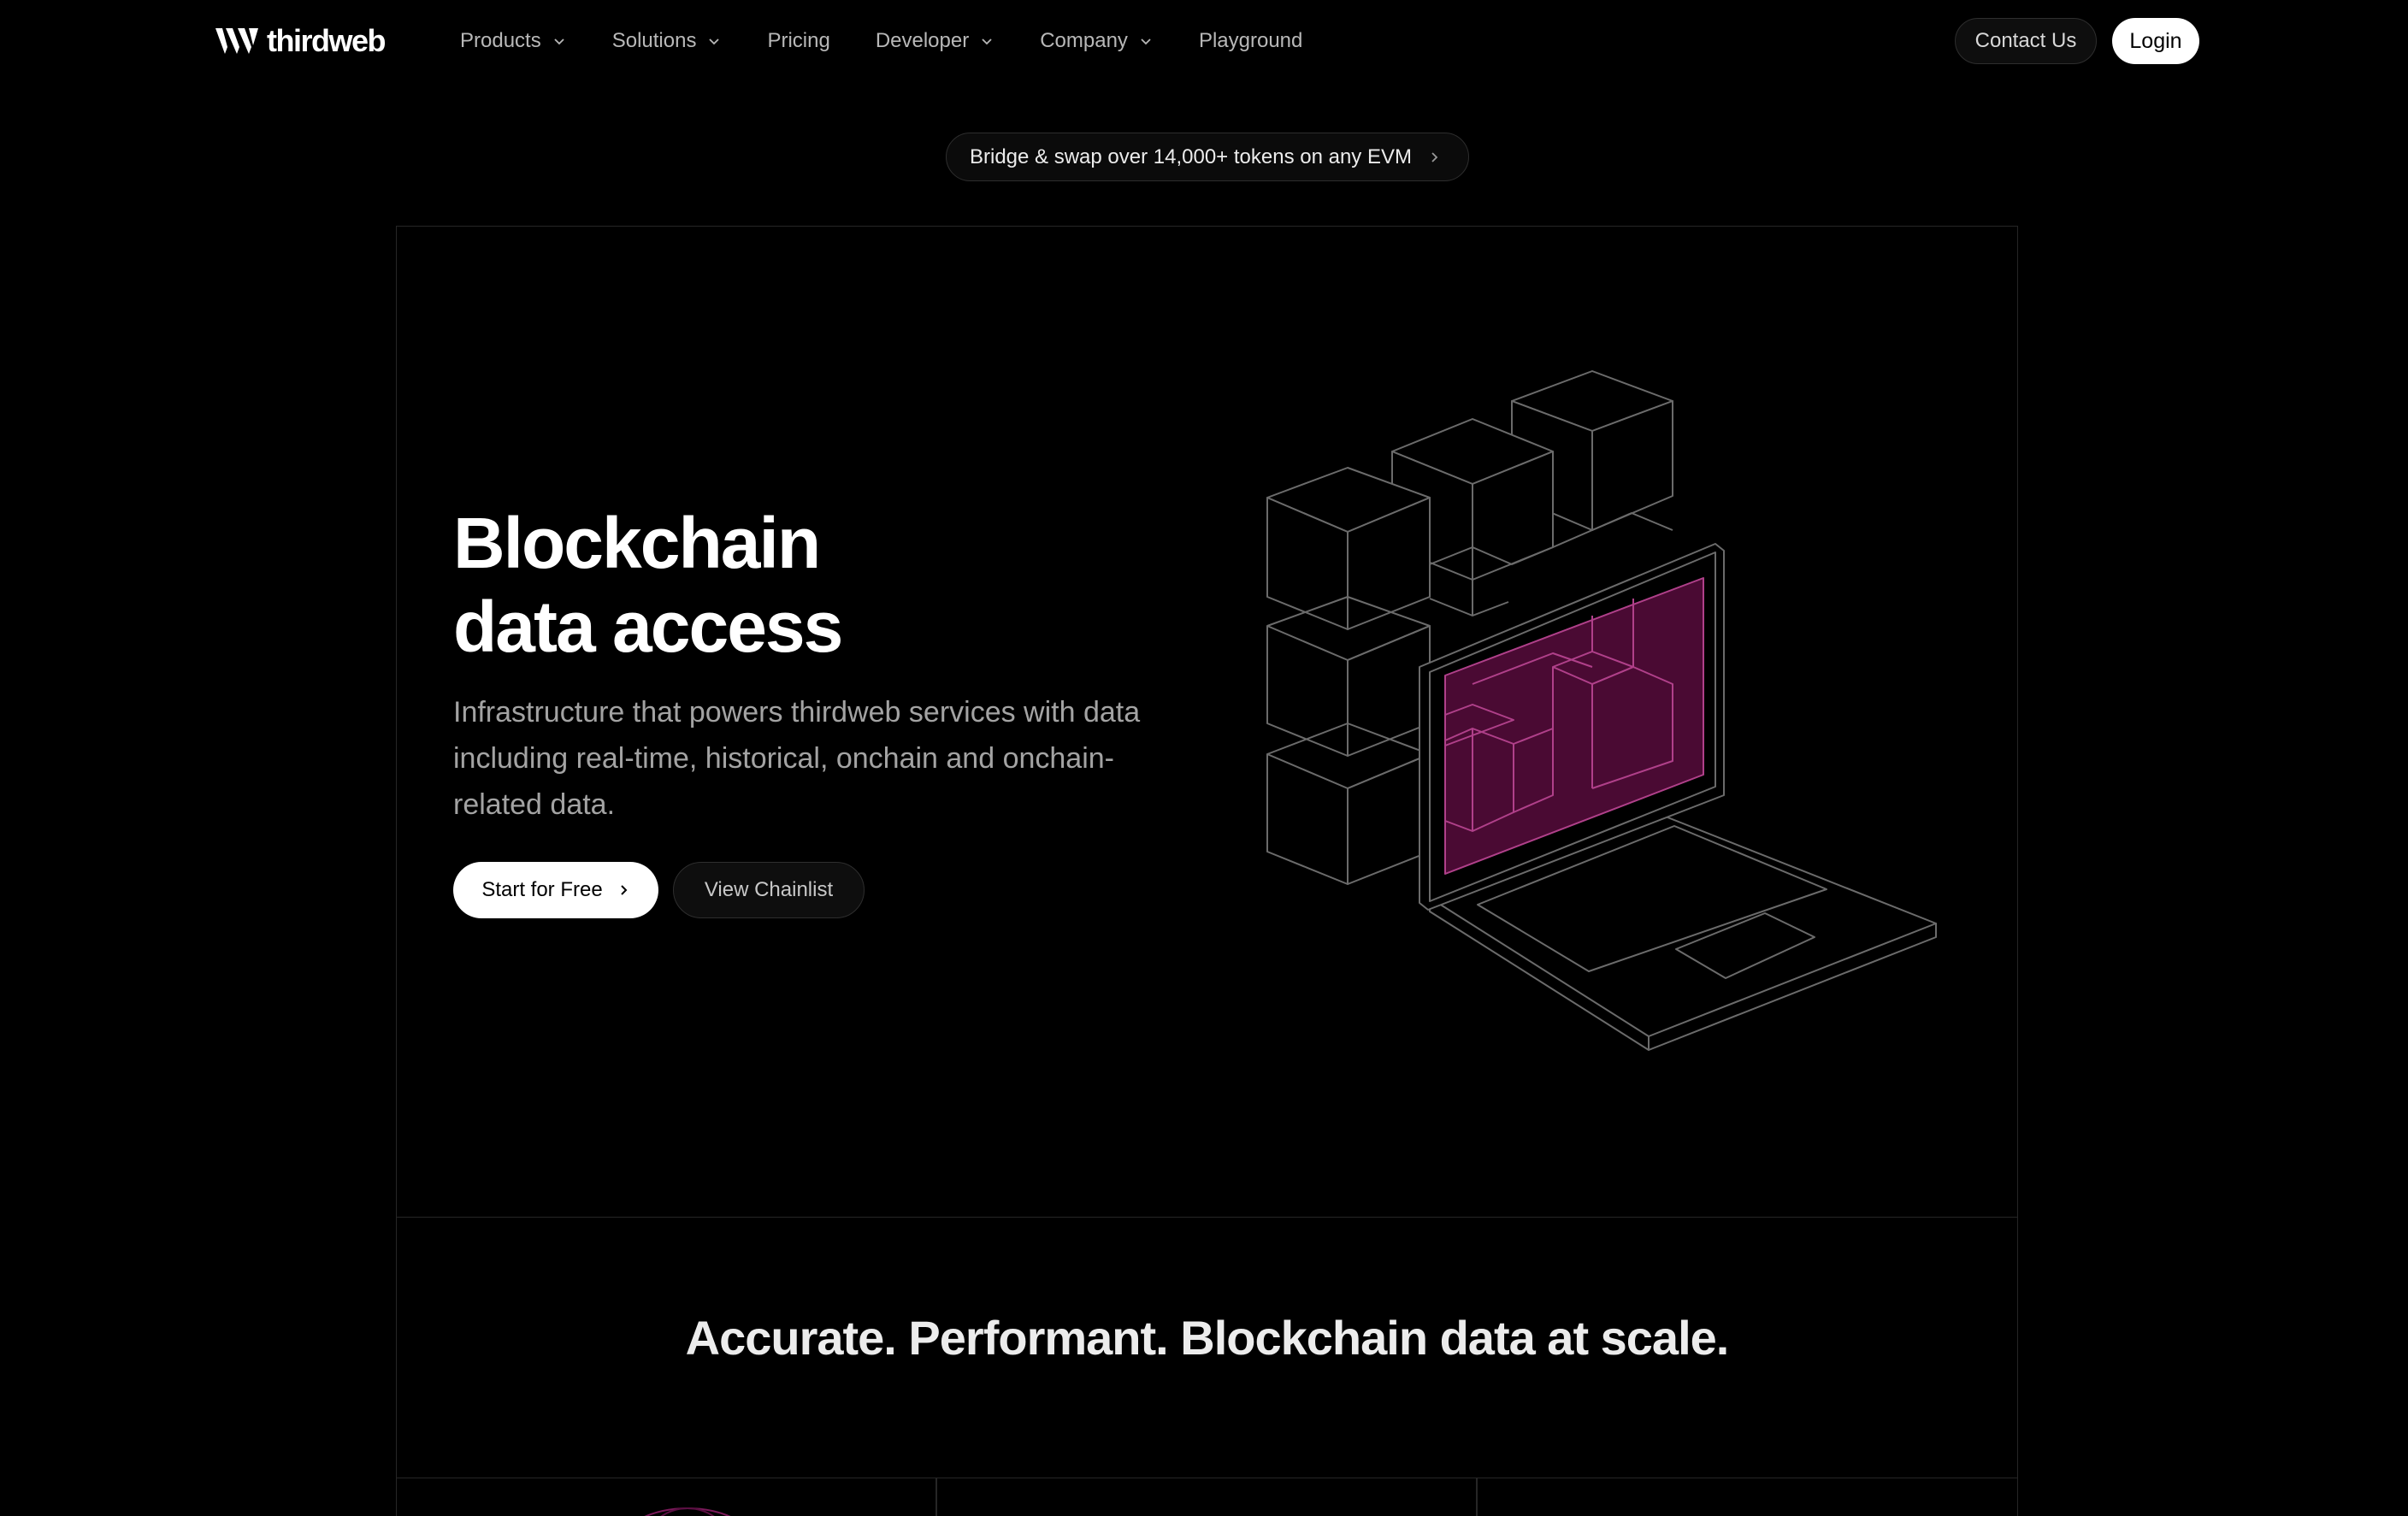 The height and width of the screenshot is (1516, 2408). I want to click on nav-item-playground: Playground, so click(1250, 41).